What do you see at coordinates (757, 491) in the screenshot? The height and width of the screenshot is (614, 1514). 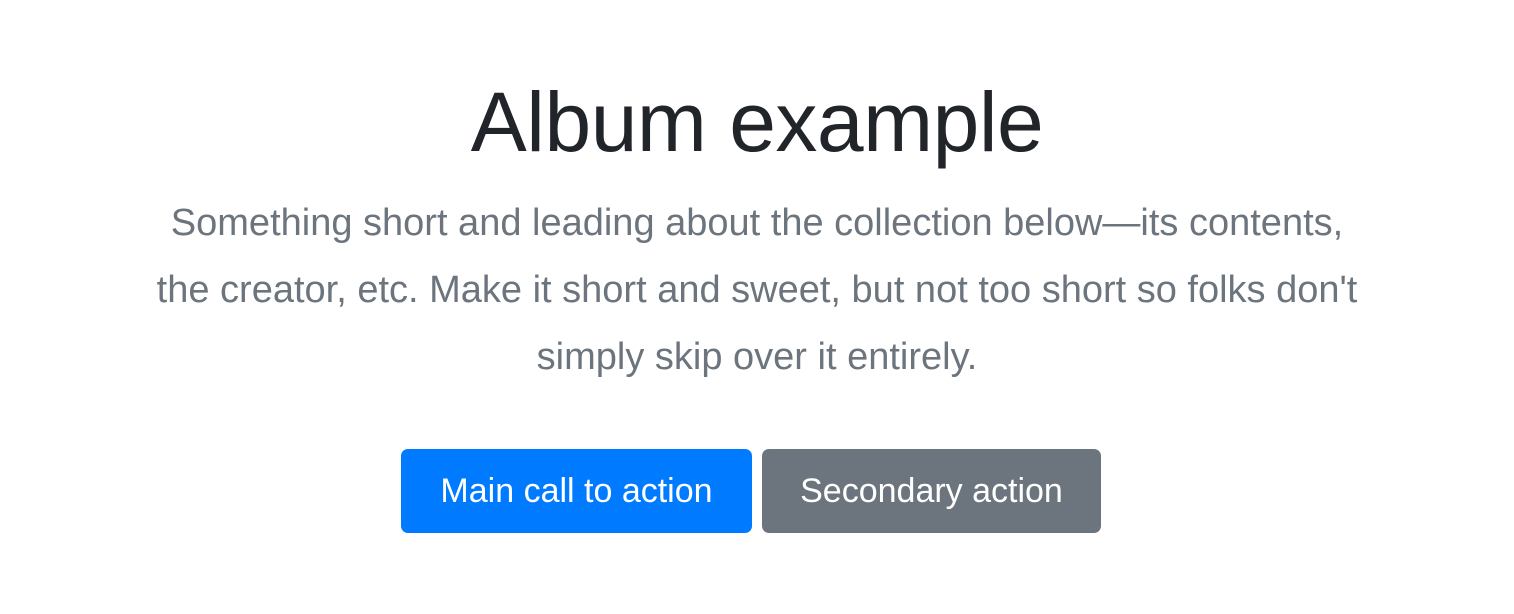 I see `hero-actions: Main call to action Secondary action` at bounding box center [757, 491].